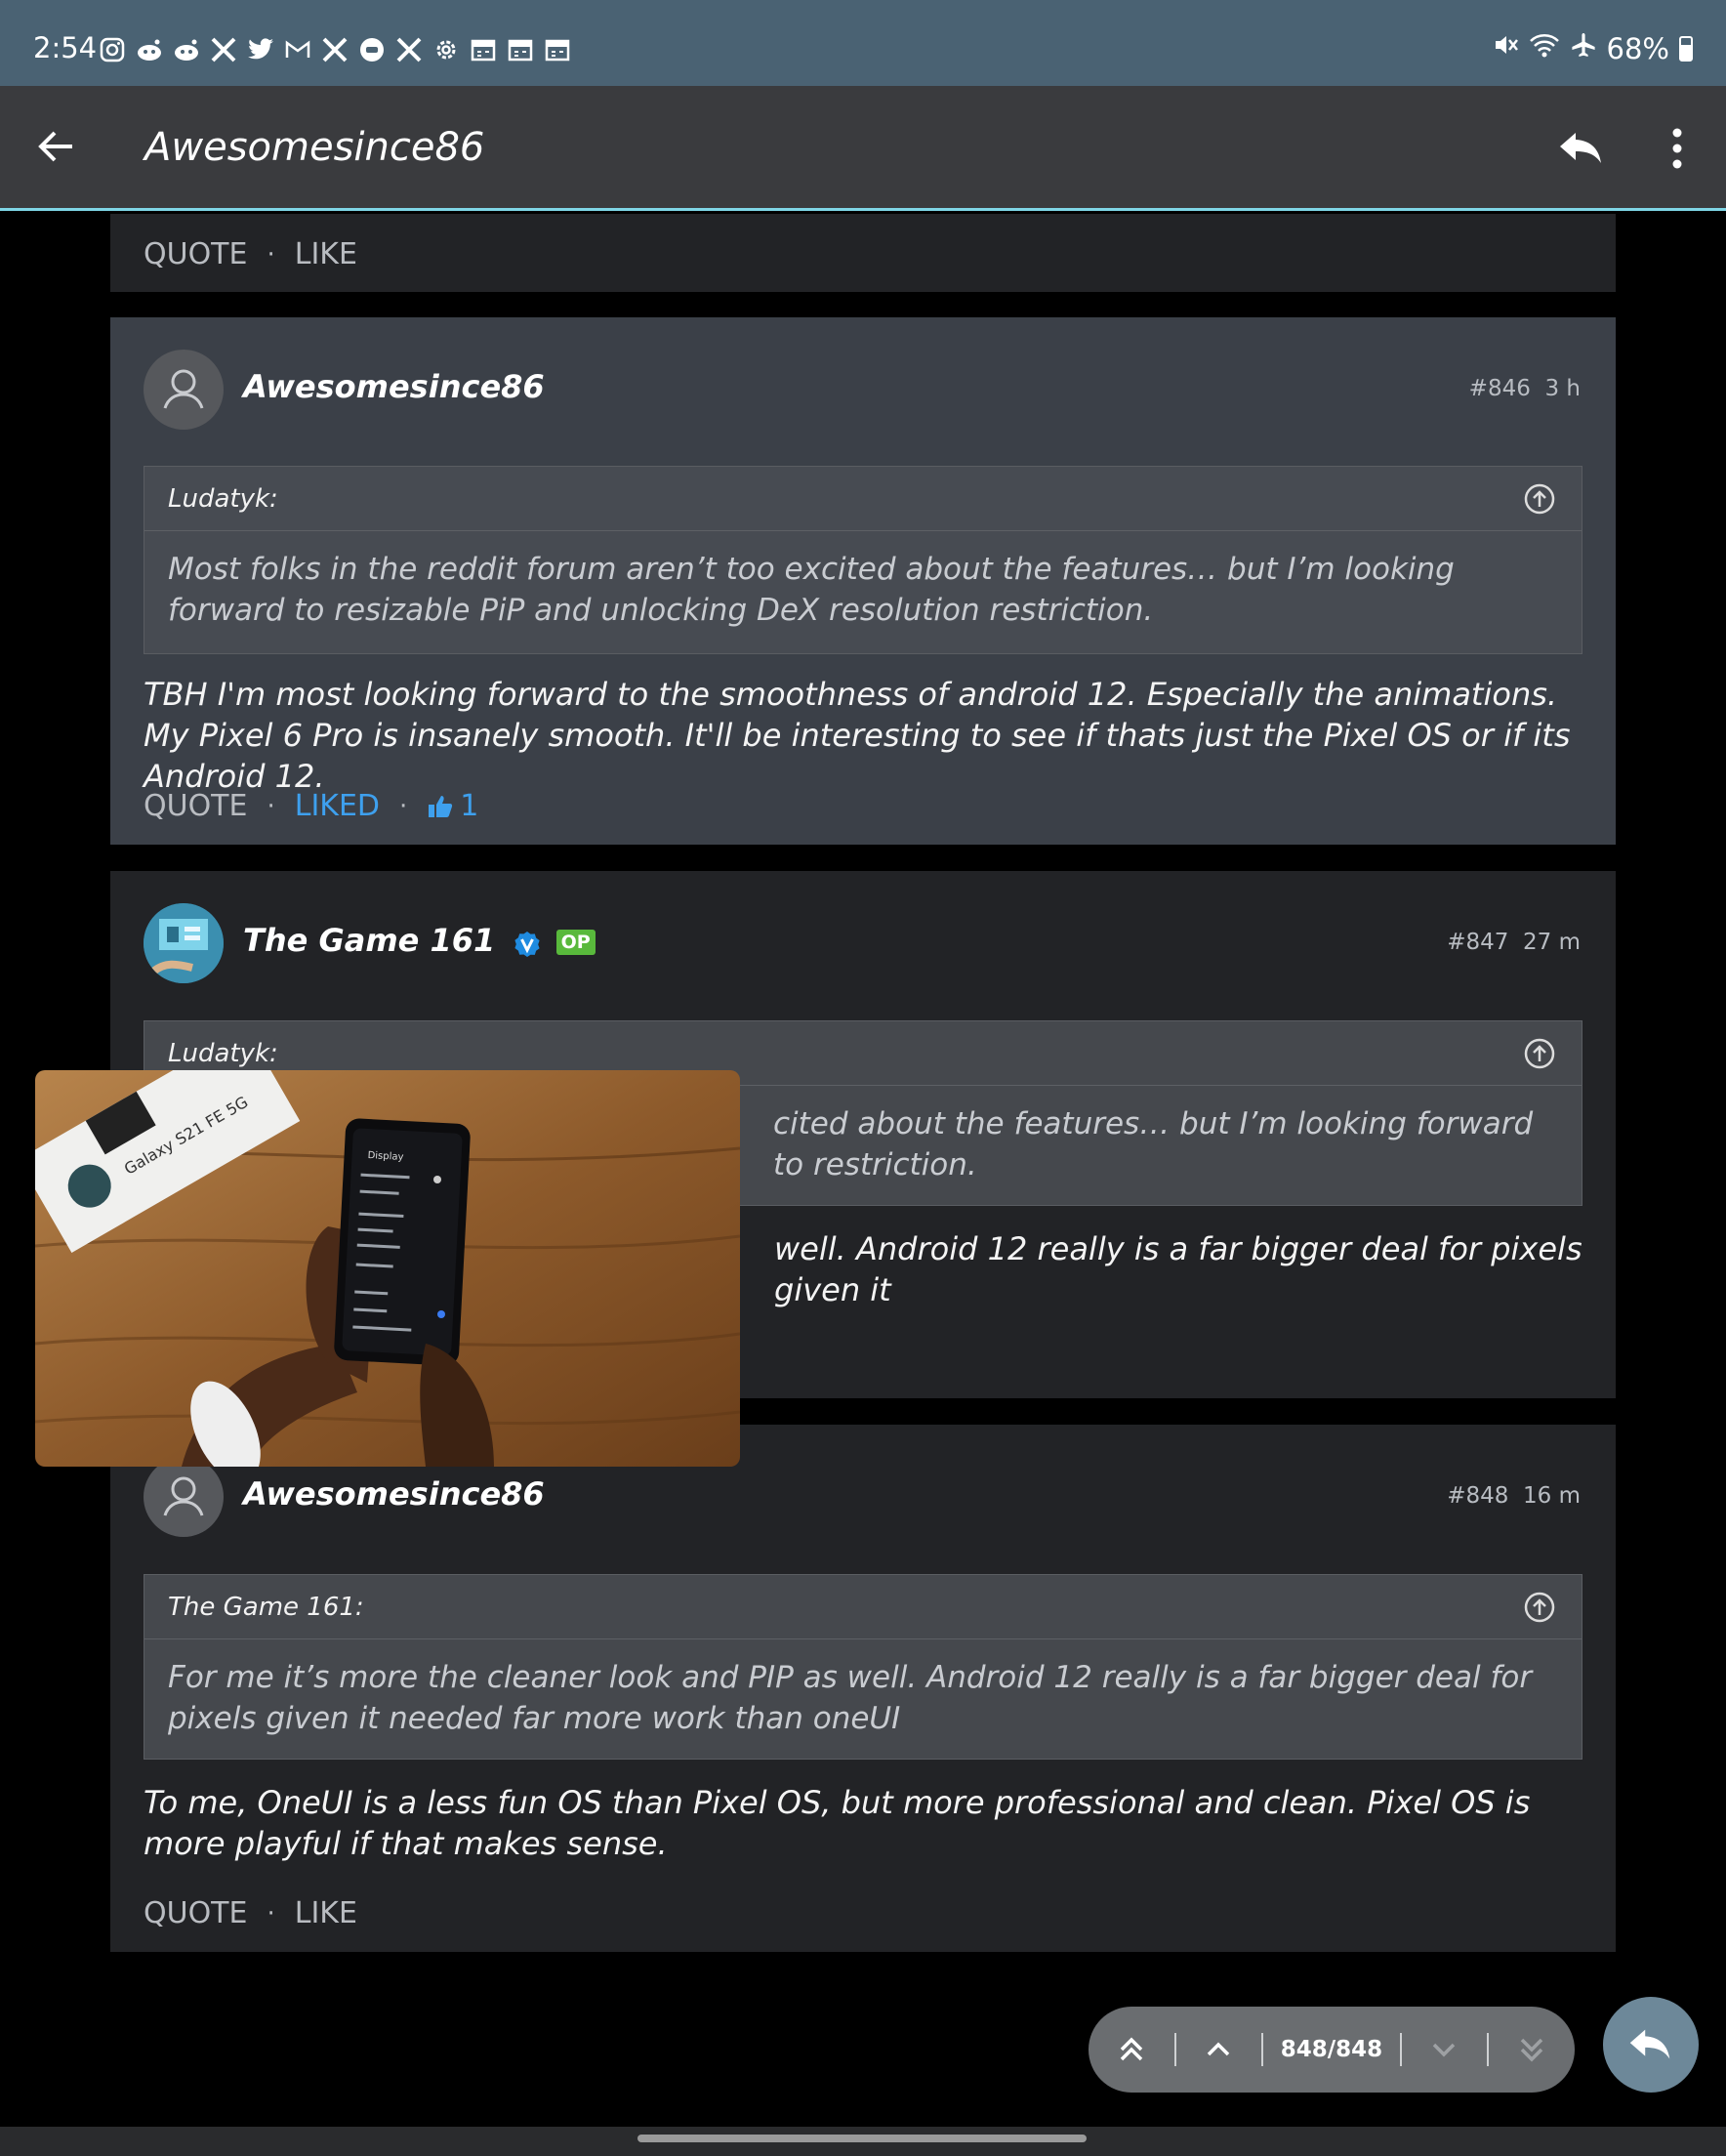  Describe the element at coordinates (369, 941) in the screenshot. I see `post-author: The Game 161` at that location.